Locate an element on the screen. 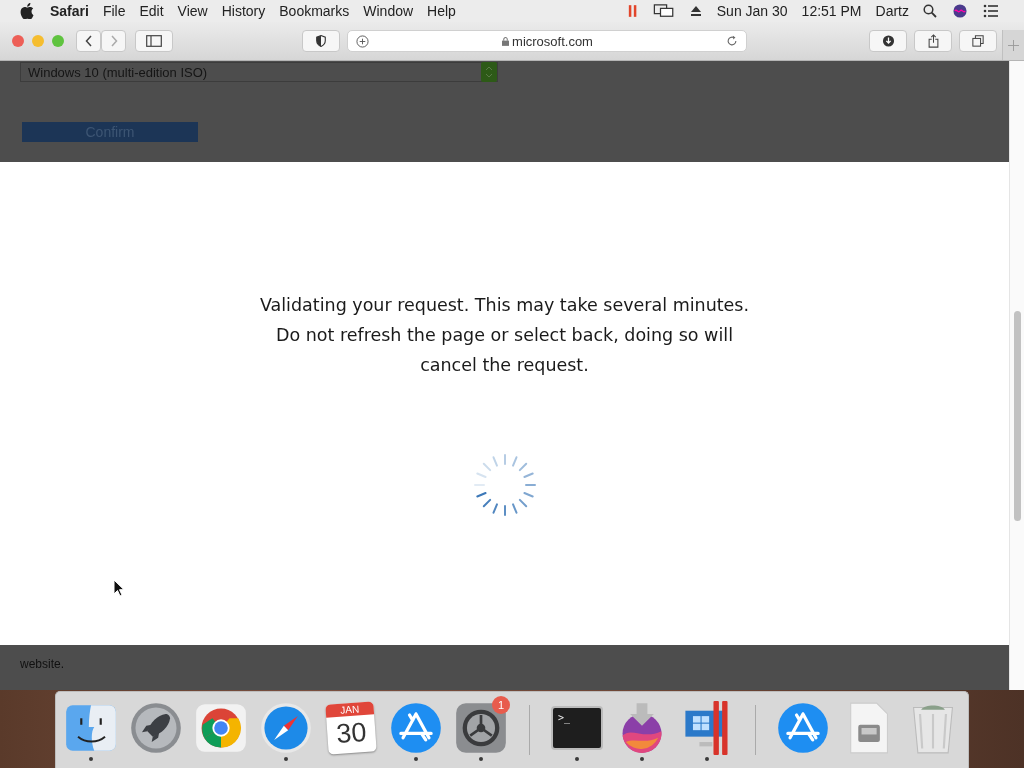  menu-item: View is located at coordinates (192, 11).